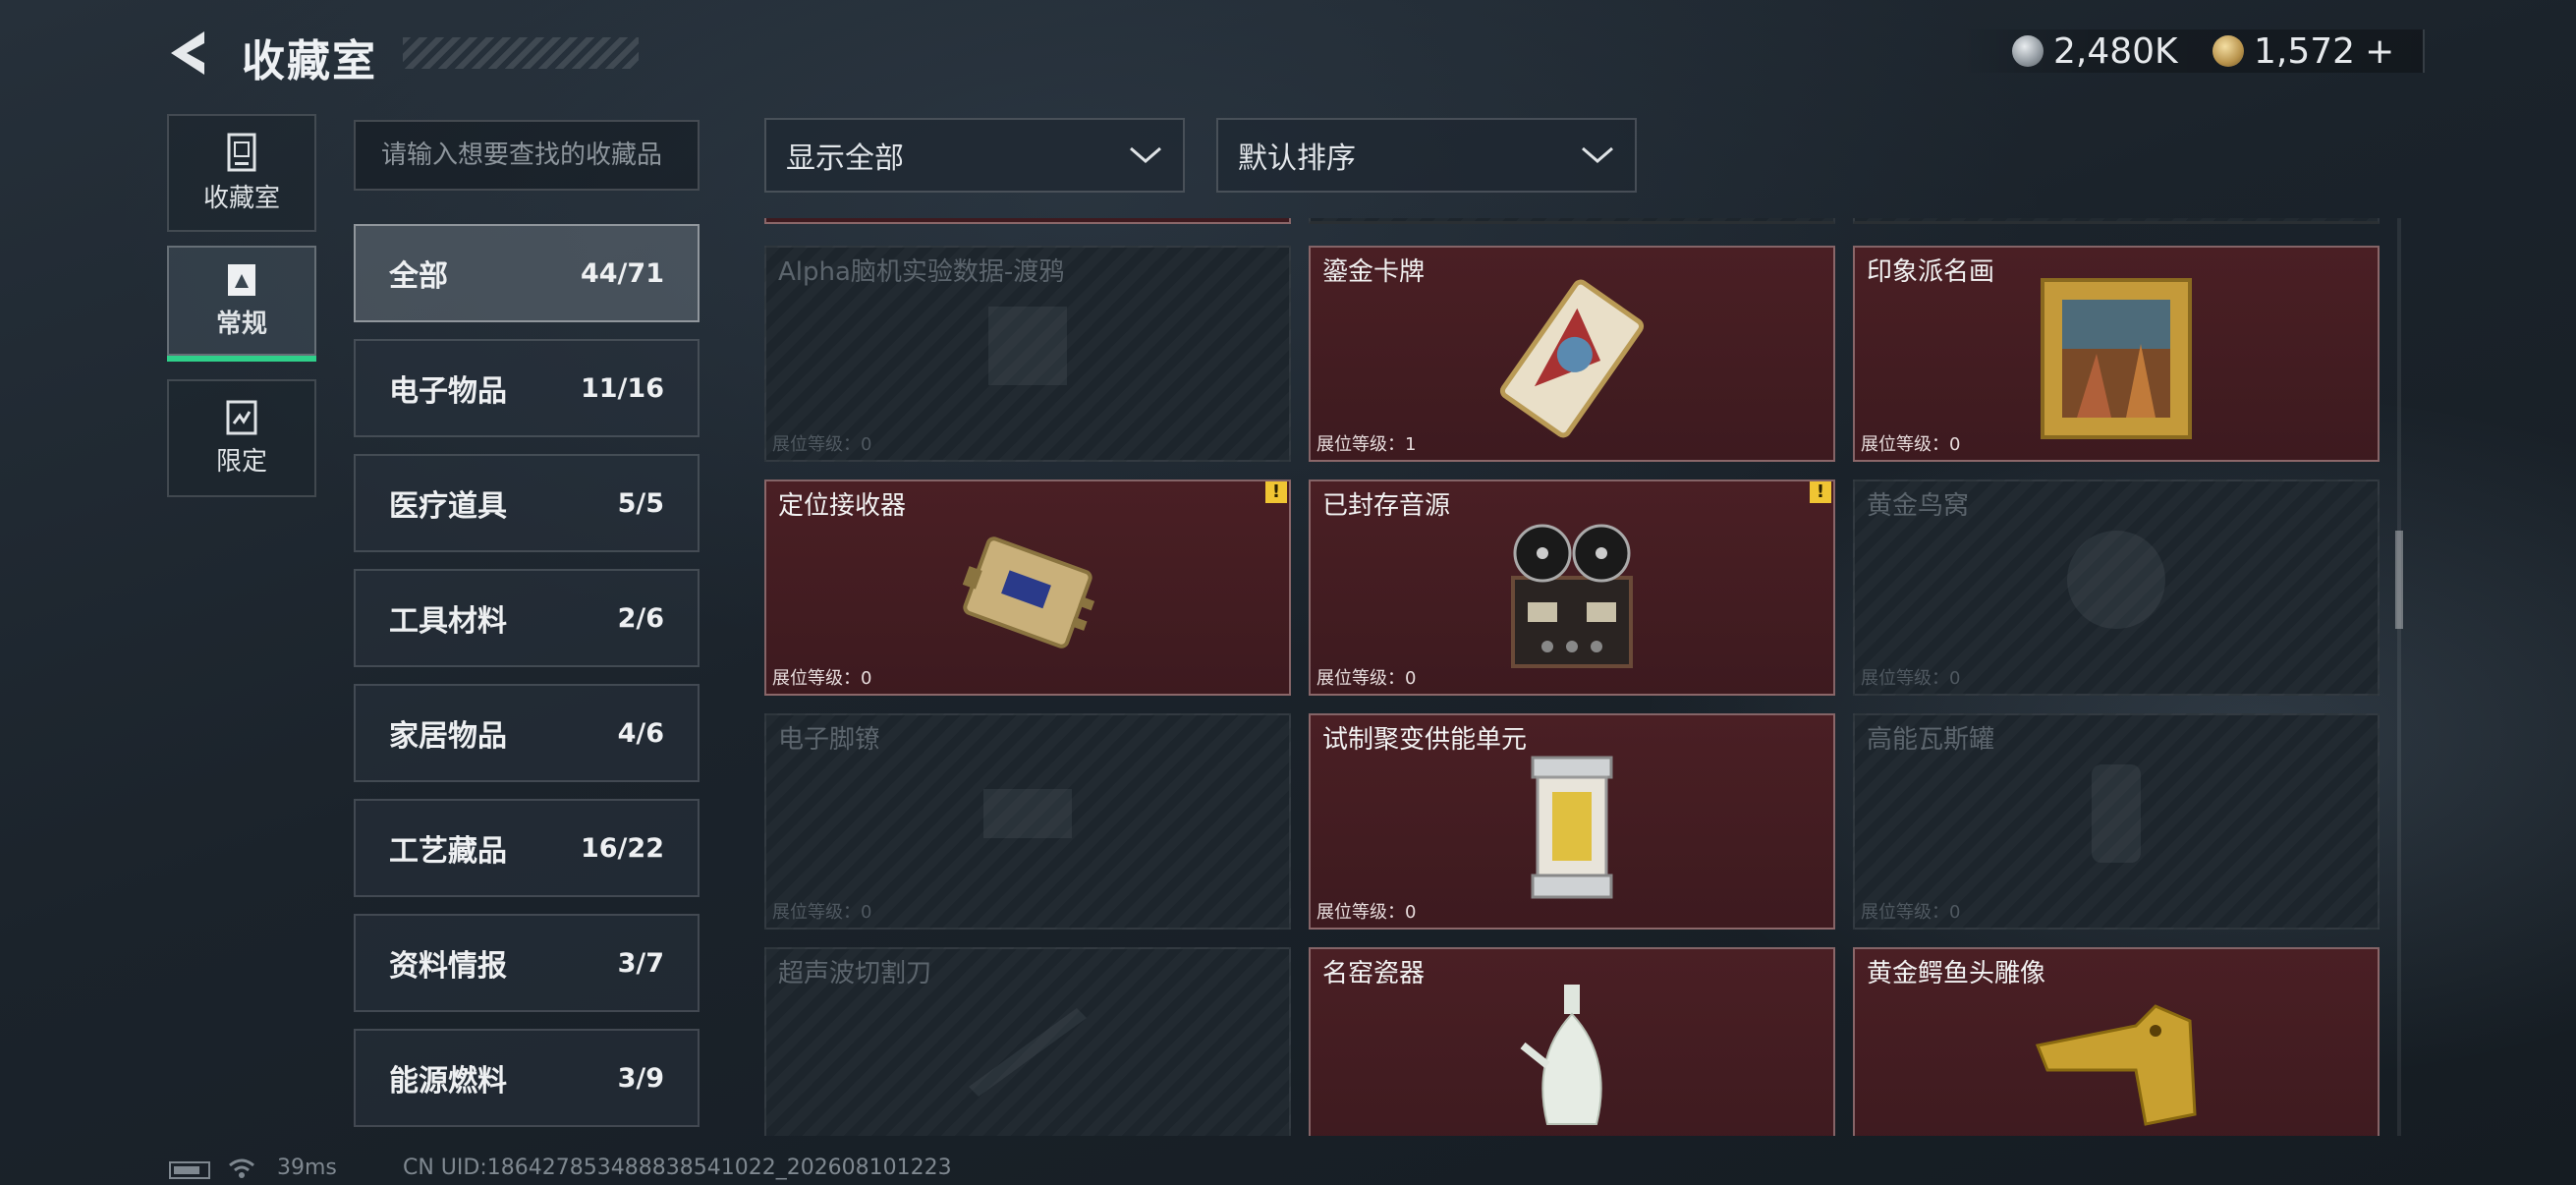 The width and height of the screenshot is (2576, 1185). What do you see at coordinates (842, 506) in the screenshot?
I see `item-name: 定位接收器` at bounding box center [842, 506].